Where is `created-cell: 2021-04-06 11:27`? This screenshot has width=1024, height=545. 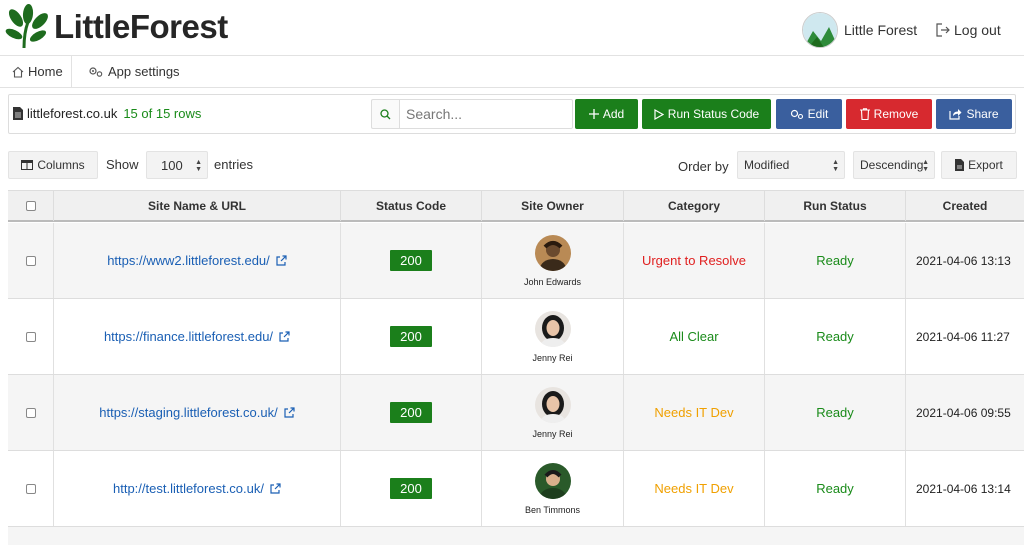
created-cell: 2021-04-06 11:27 is located at coordinates (965, 336).